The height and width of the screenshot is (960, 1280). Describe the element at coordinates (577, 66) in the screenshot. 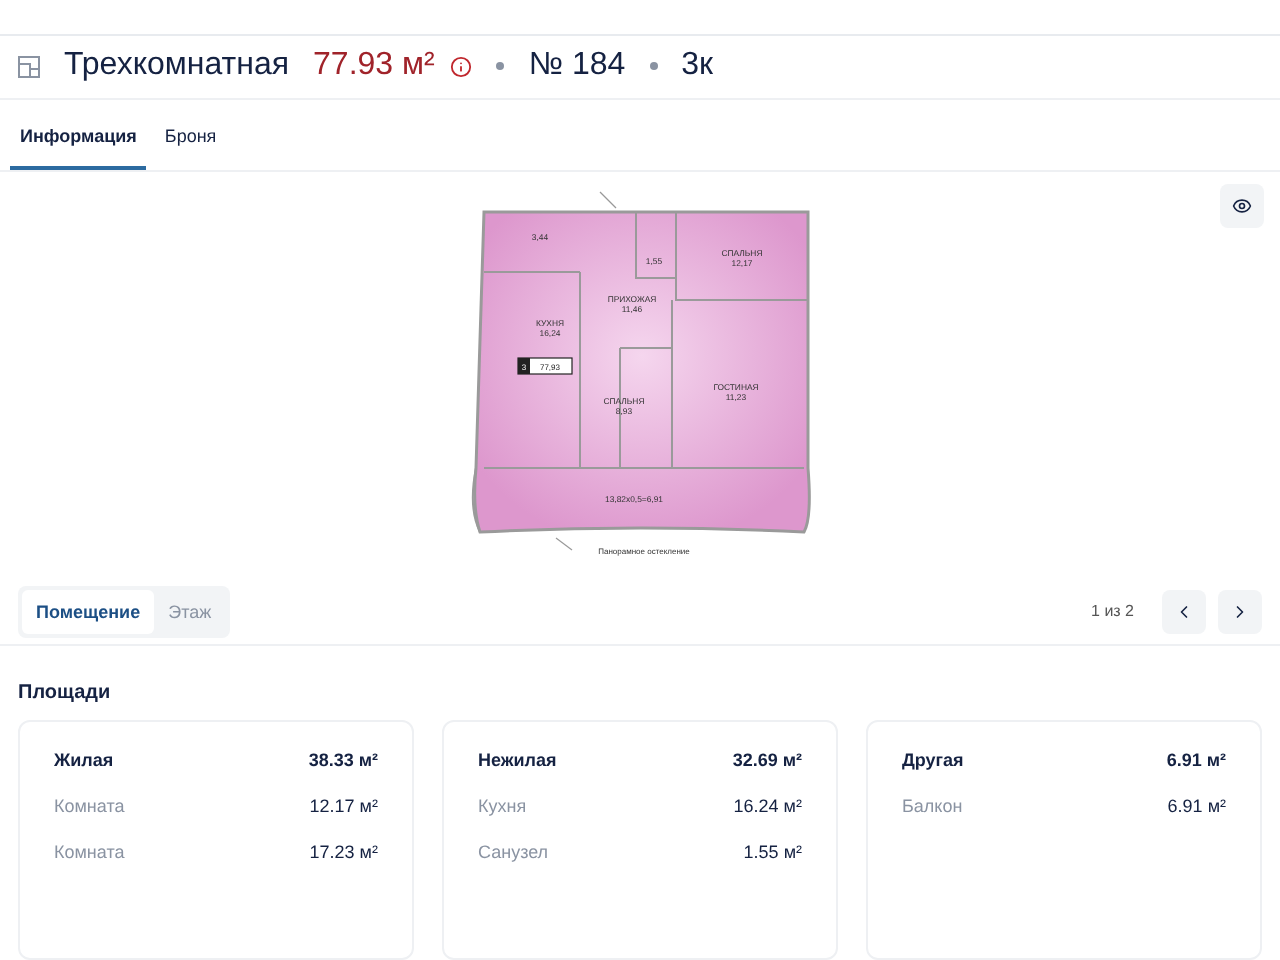

I see `apartment-number: № 184` at that location.